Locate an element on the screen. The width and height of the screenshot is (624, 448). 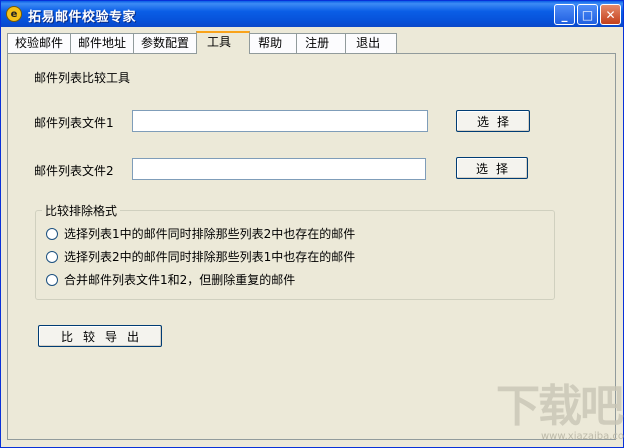
maximize-button: □ is located at coordinates (587, 14).